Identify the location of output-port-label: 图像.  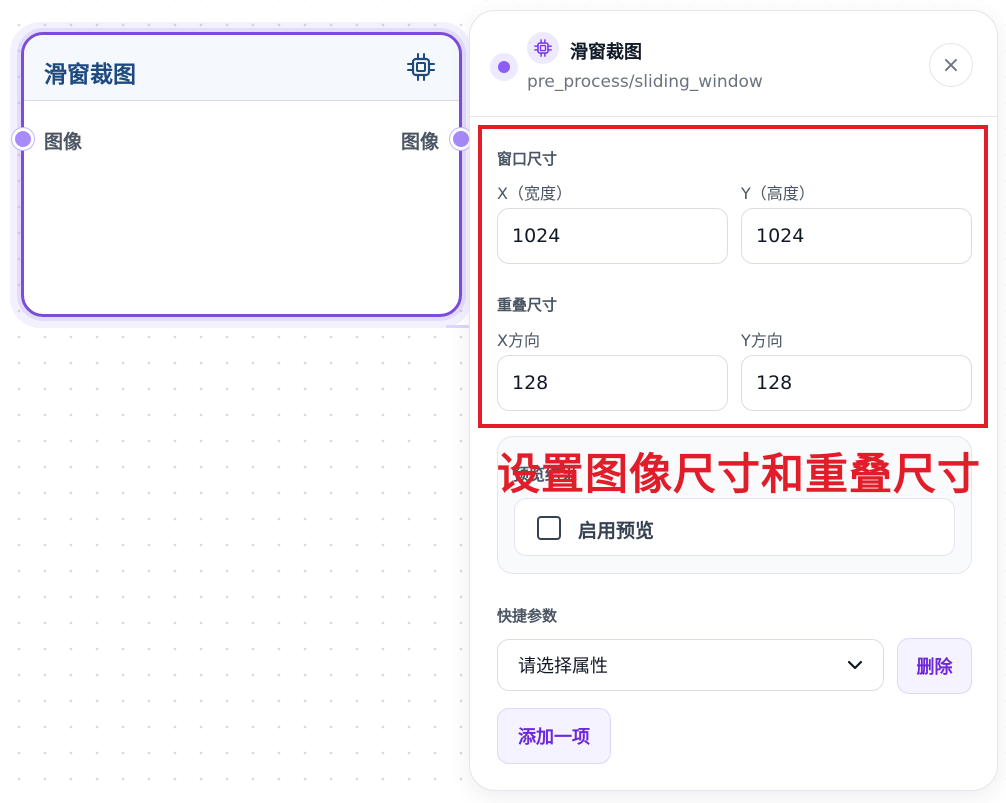
(419, 142).